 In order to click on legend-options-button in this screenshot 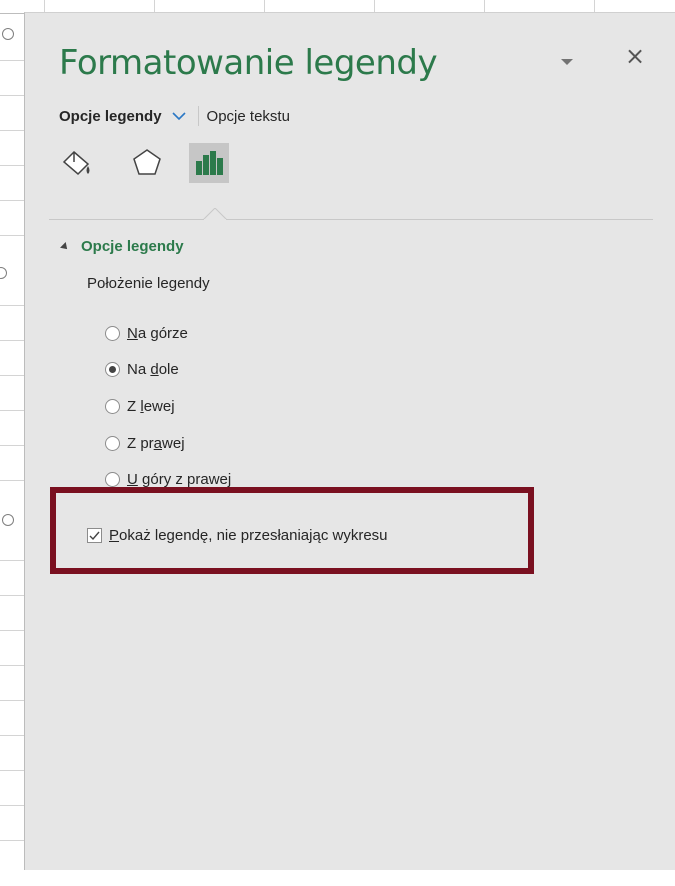, I will do `click(209, 163)`.